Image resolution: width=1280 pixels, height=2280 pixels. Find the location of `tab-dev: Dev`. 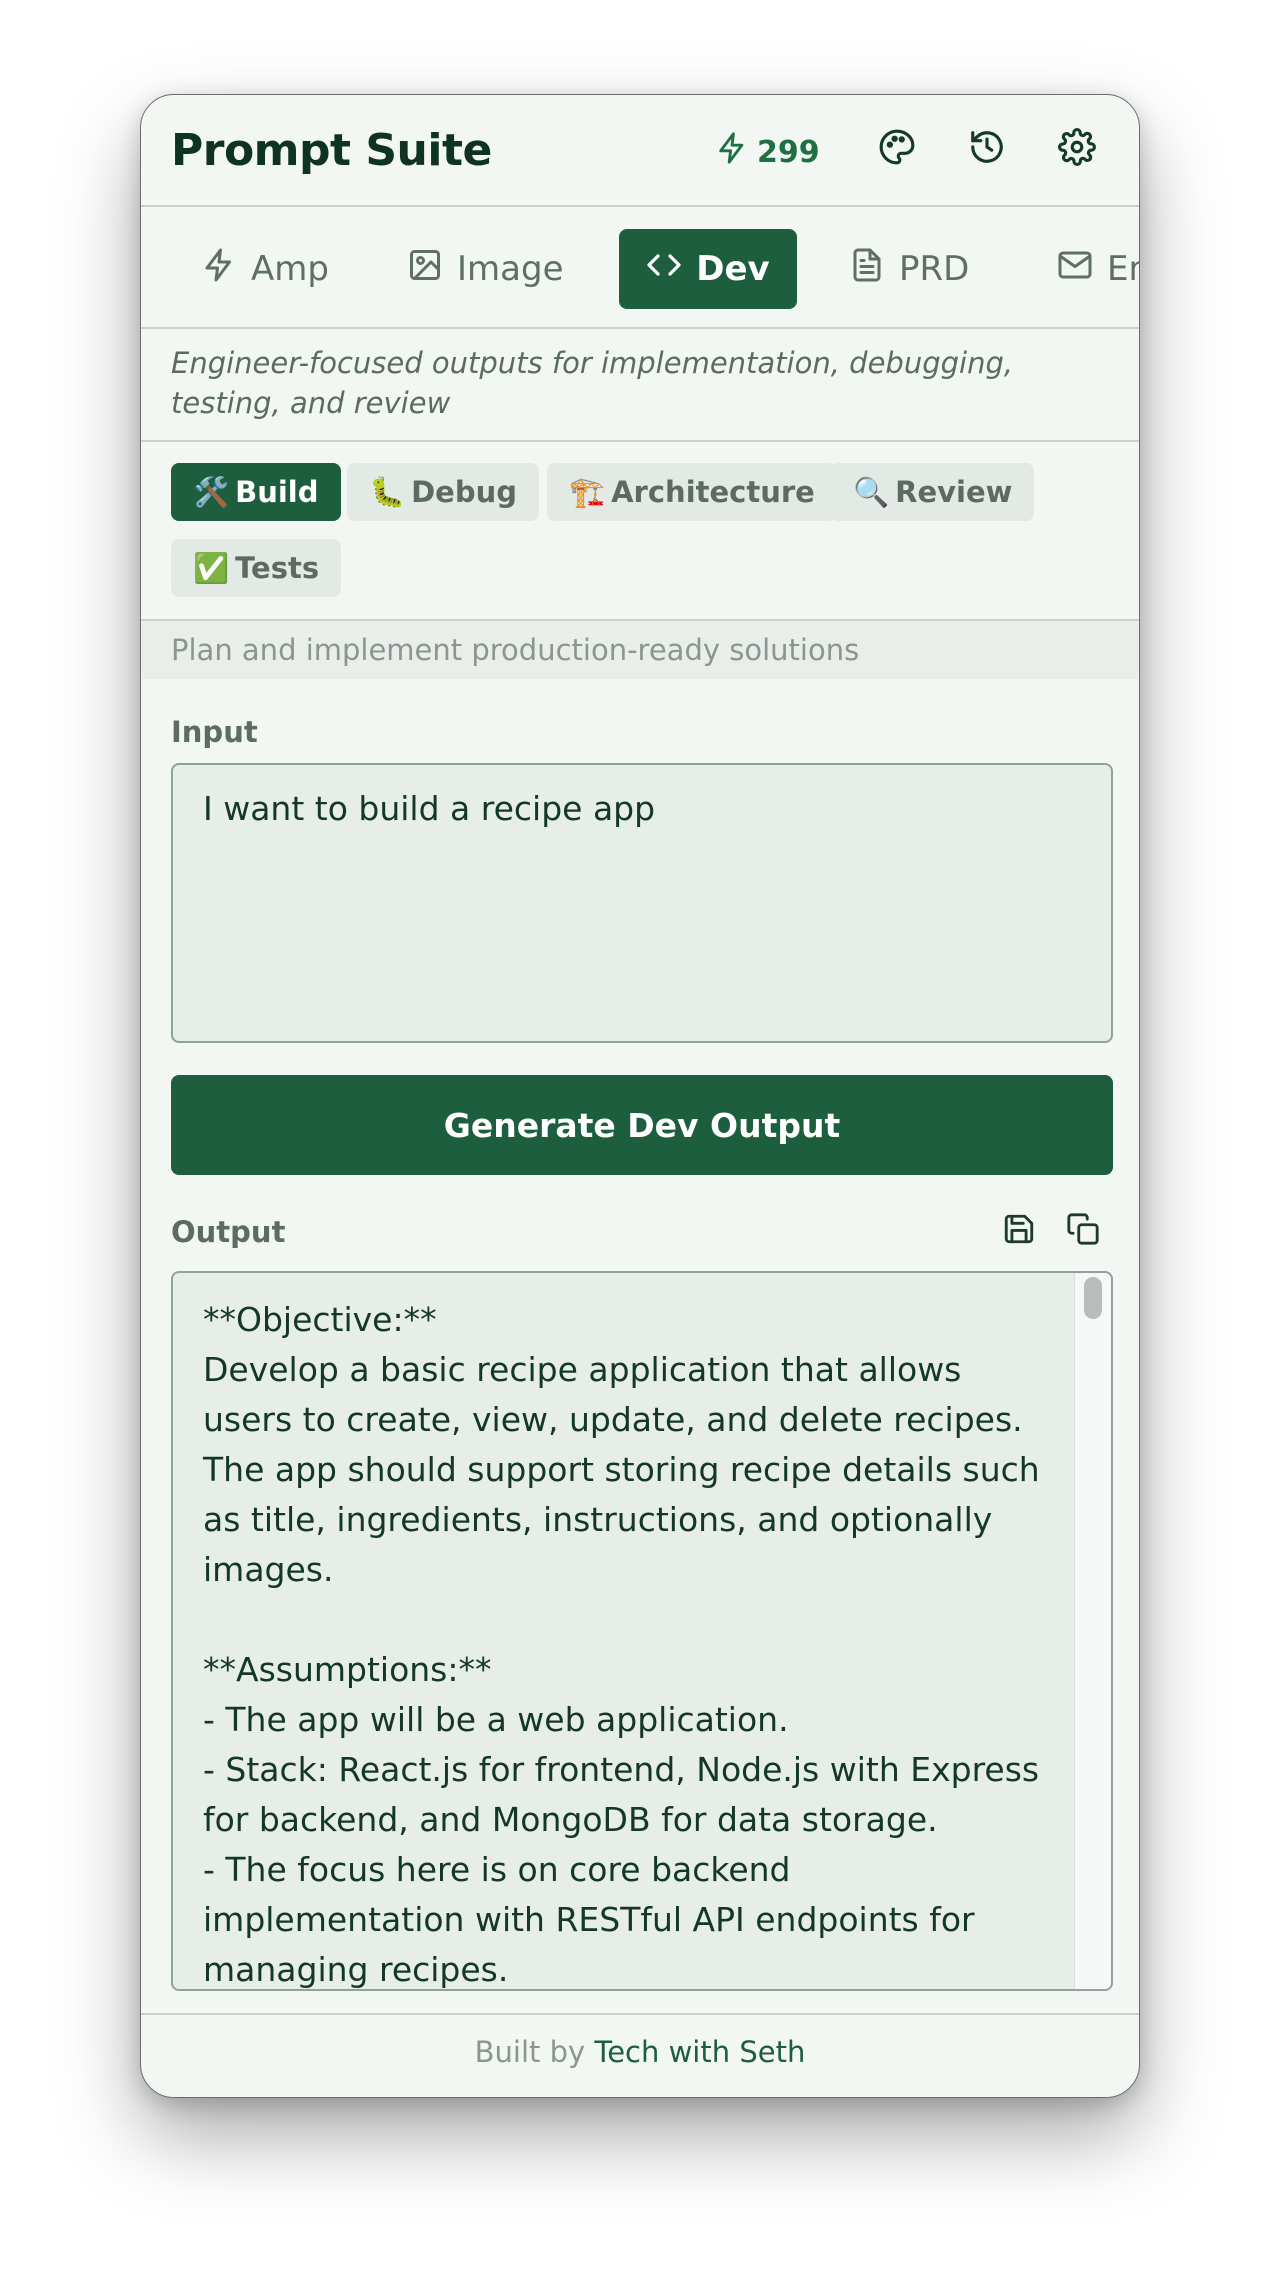

tab-dev: Dev is located at coordinates (708, 269).